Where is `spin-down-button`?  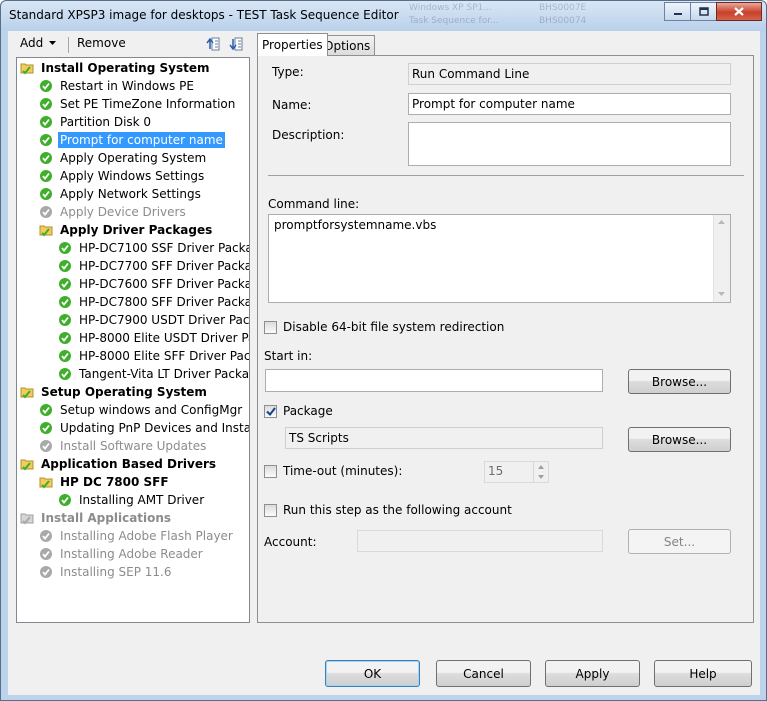
spin-down-button is located at coordinates (540, 477).